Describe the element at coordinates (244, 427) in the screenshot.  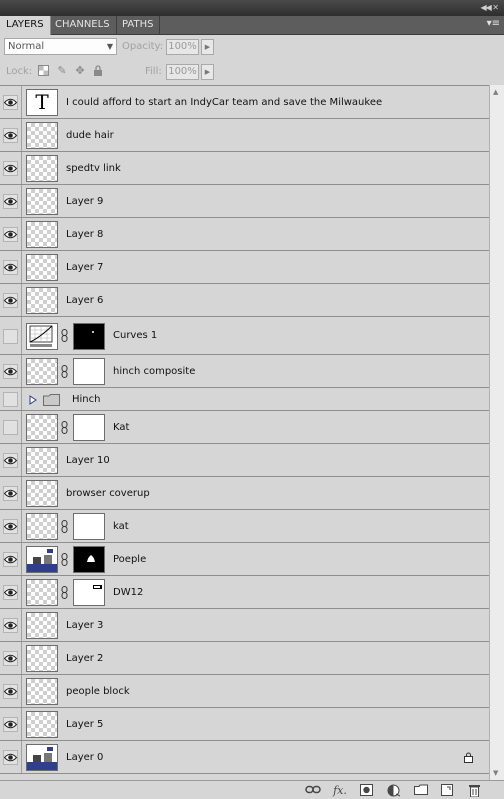
I see `layer-row: Kat` at that location.